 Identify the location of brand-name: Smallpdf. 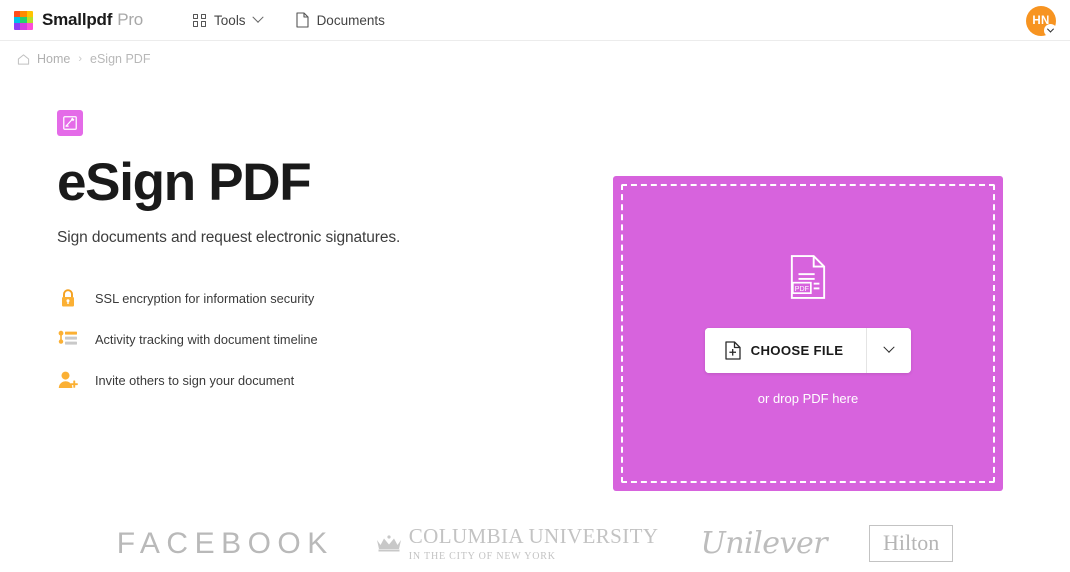
(77, 19).